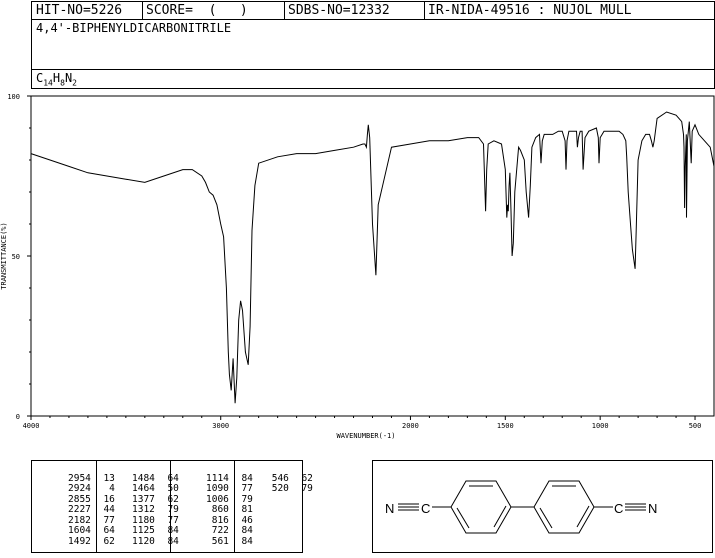  What do you see at coordinates (134, 28) in the screenshot?
I see `compound-name: 4,4'-BIPHENYLDICARBONITRILE` at bounding box center [134, 28].